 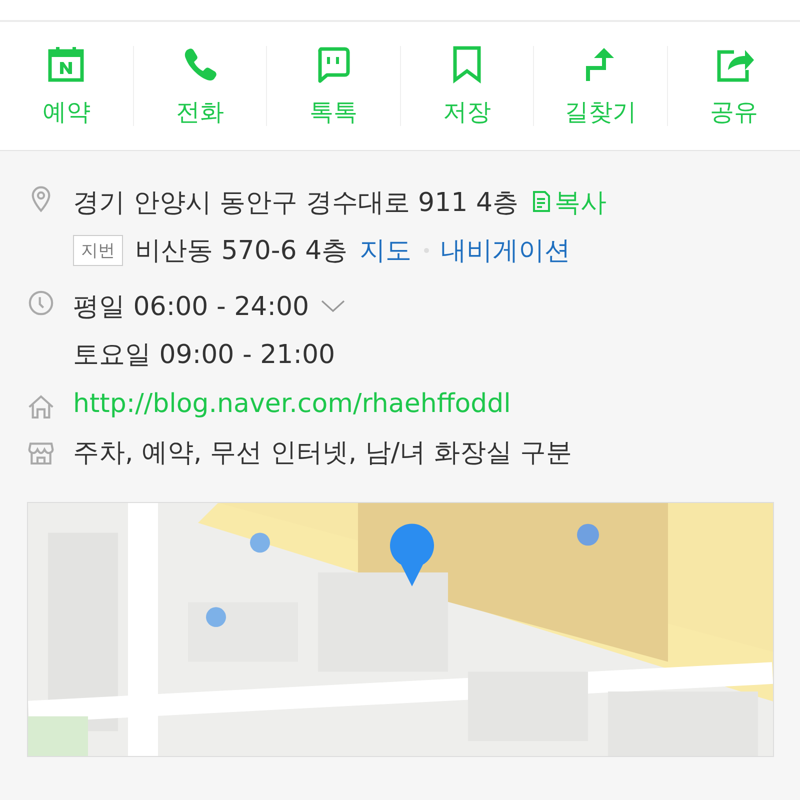 I want to click on website-link: http://blog.naver.com/rhaehffoddl, so click(x=292, y=404).